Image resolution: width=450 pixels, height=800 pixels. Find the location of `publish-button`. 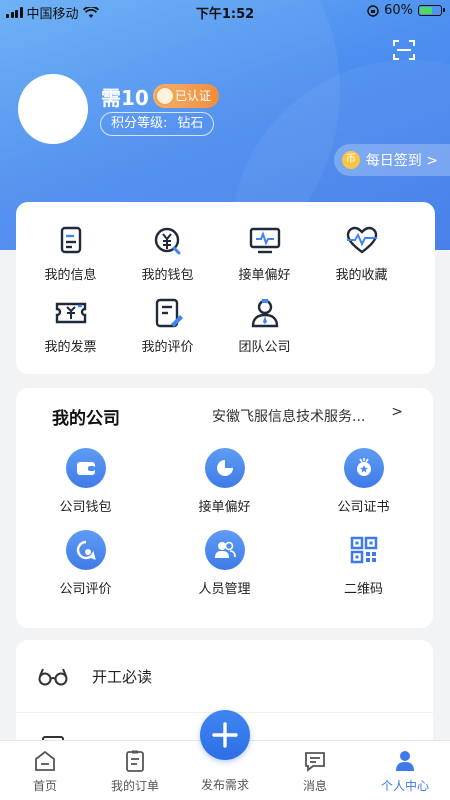

publish-button is located at coordinates (225, 735).